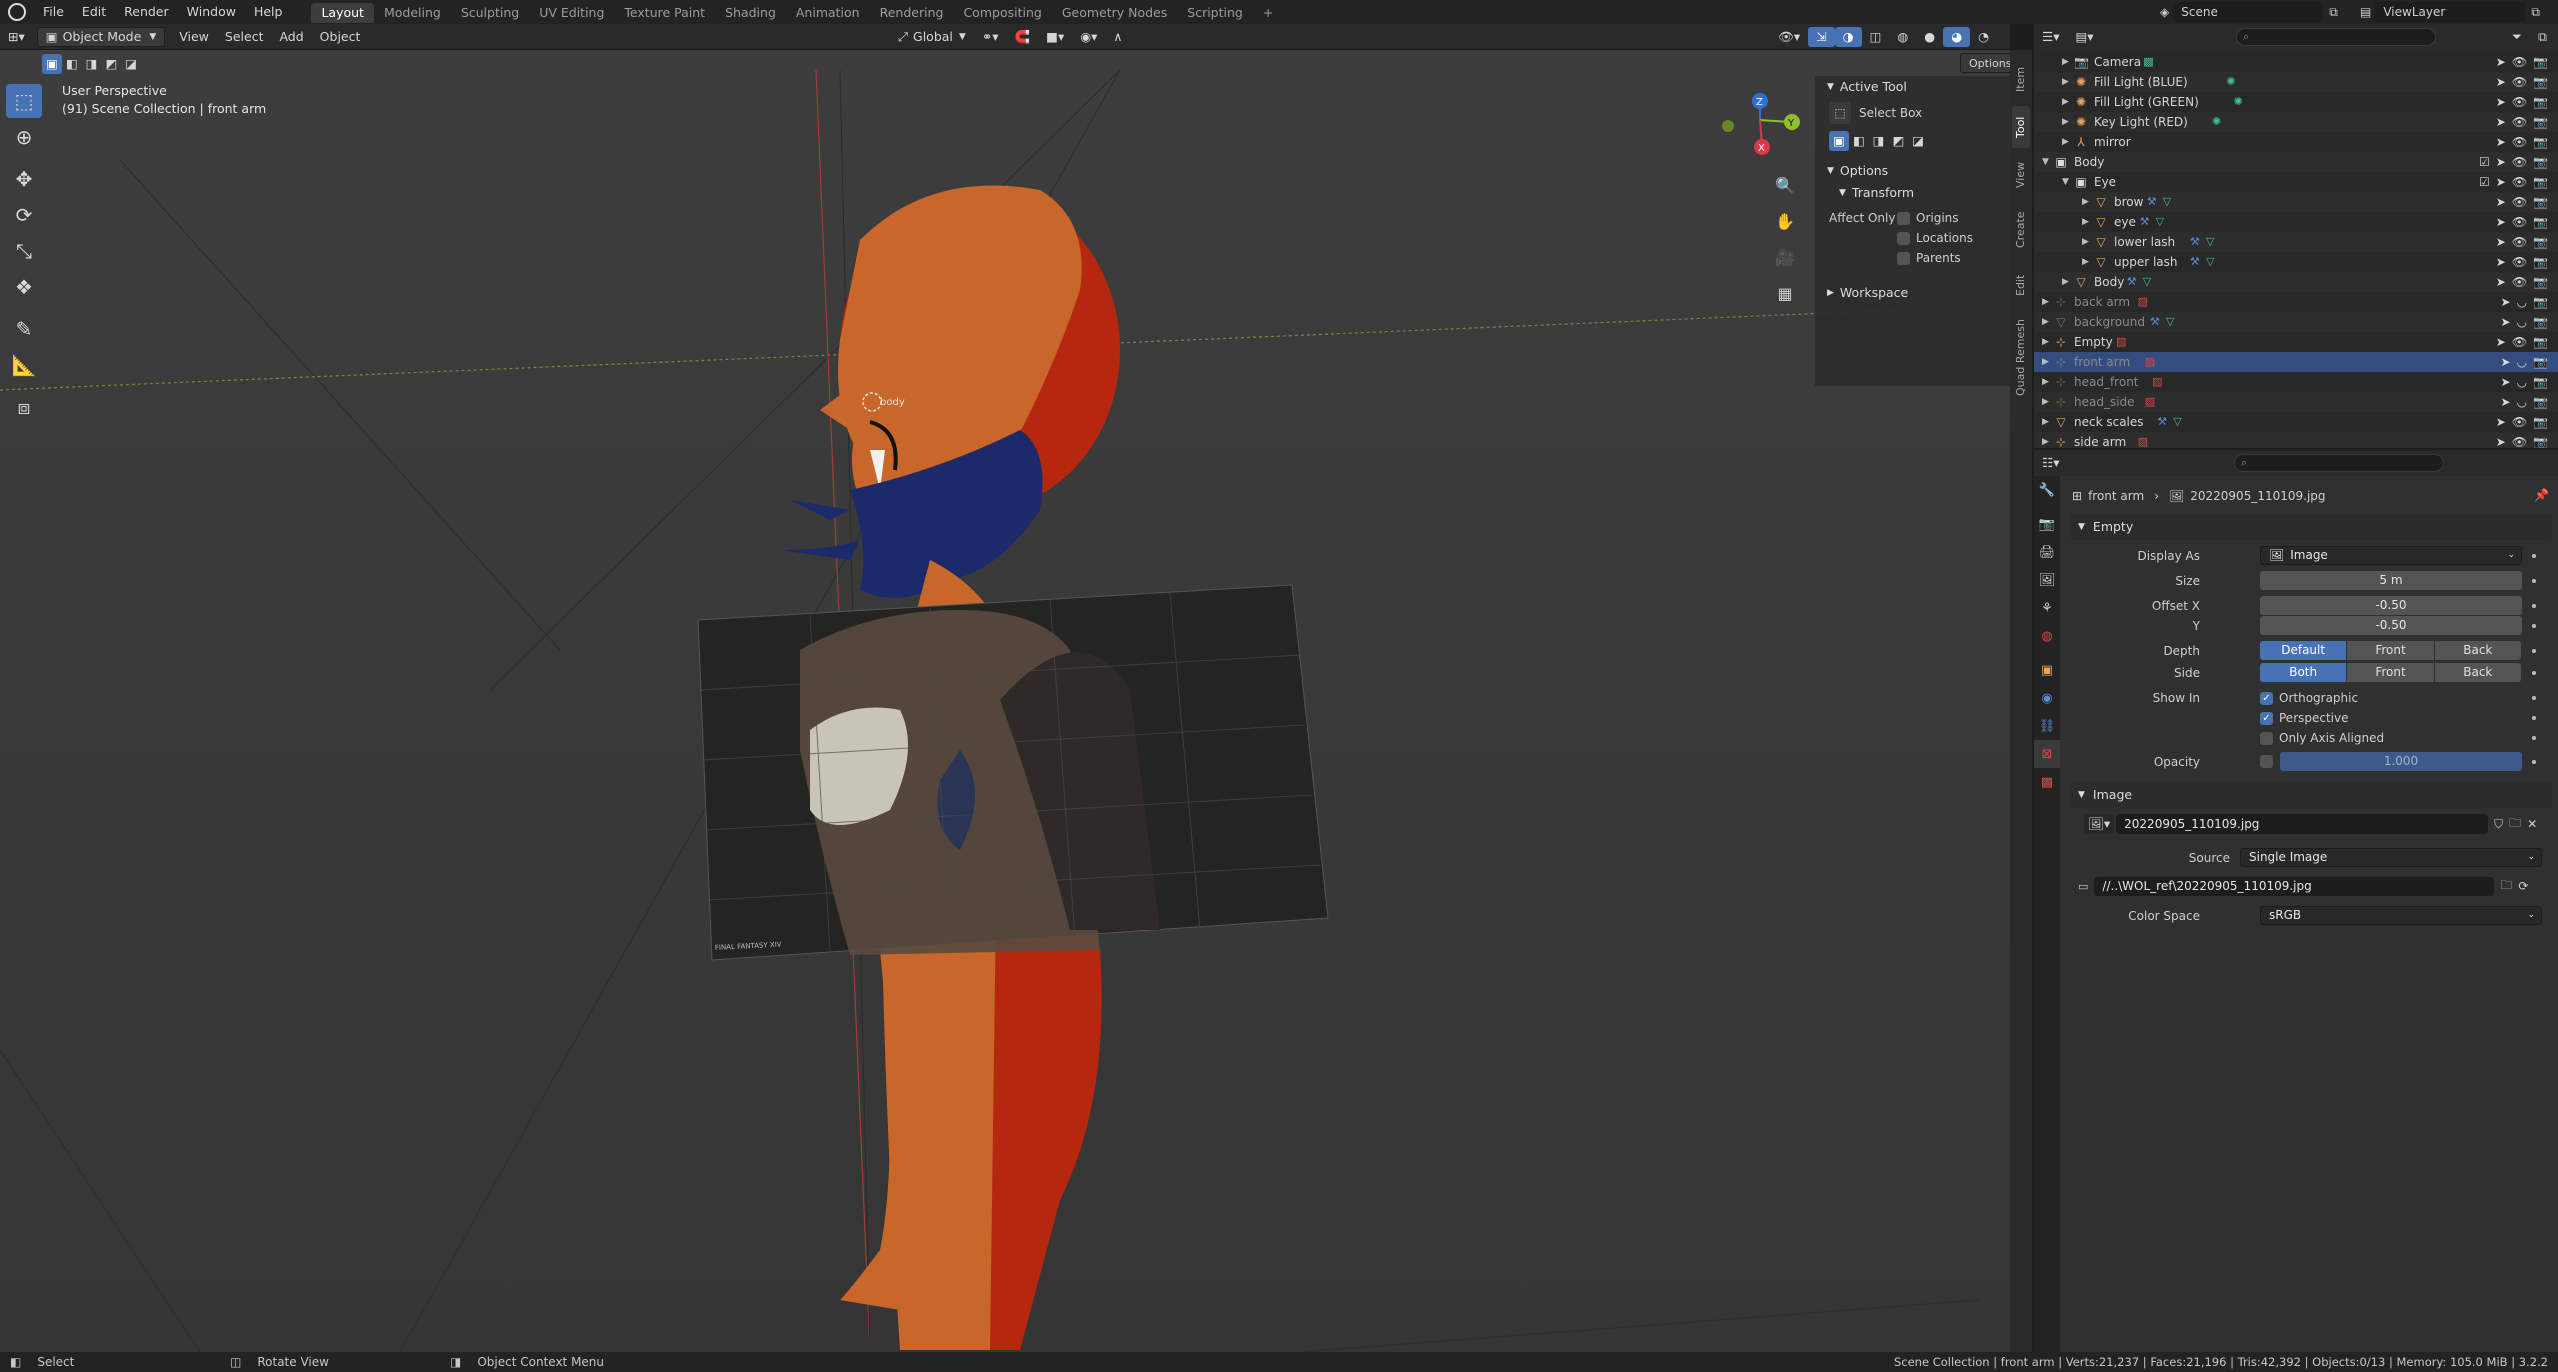 This screenshot has width=2558, height=1372. What do you see at coordinates (2525, 322) in the screenshot?
I see `eye-icon: ◡` at bounding box center [2525, 322].